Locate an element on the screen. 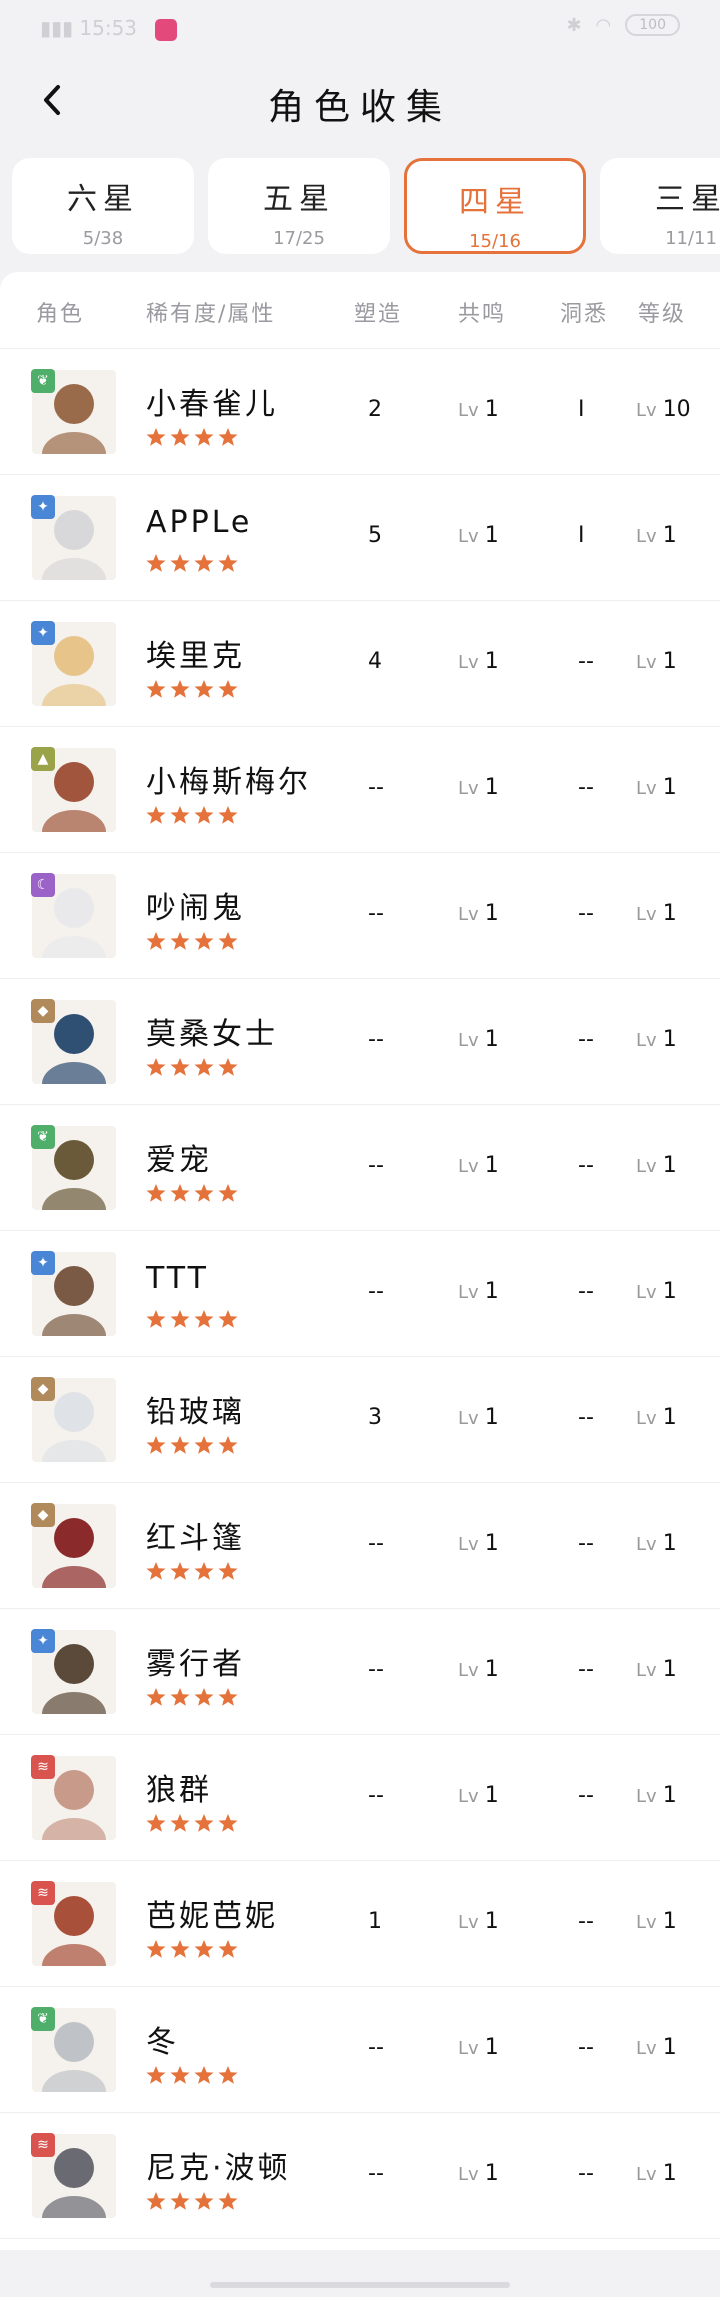 Image resolution: width=720 pixels, height=2297 pixels. attribute-mineral-icon: ◆ is located at coordinates (43, 1011).